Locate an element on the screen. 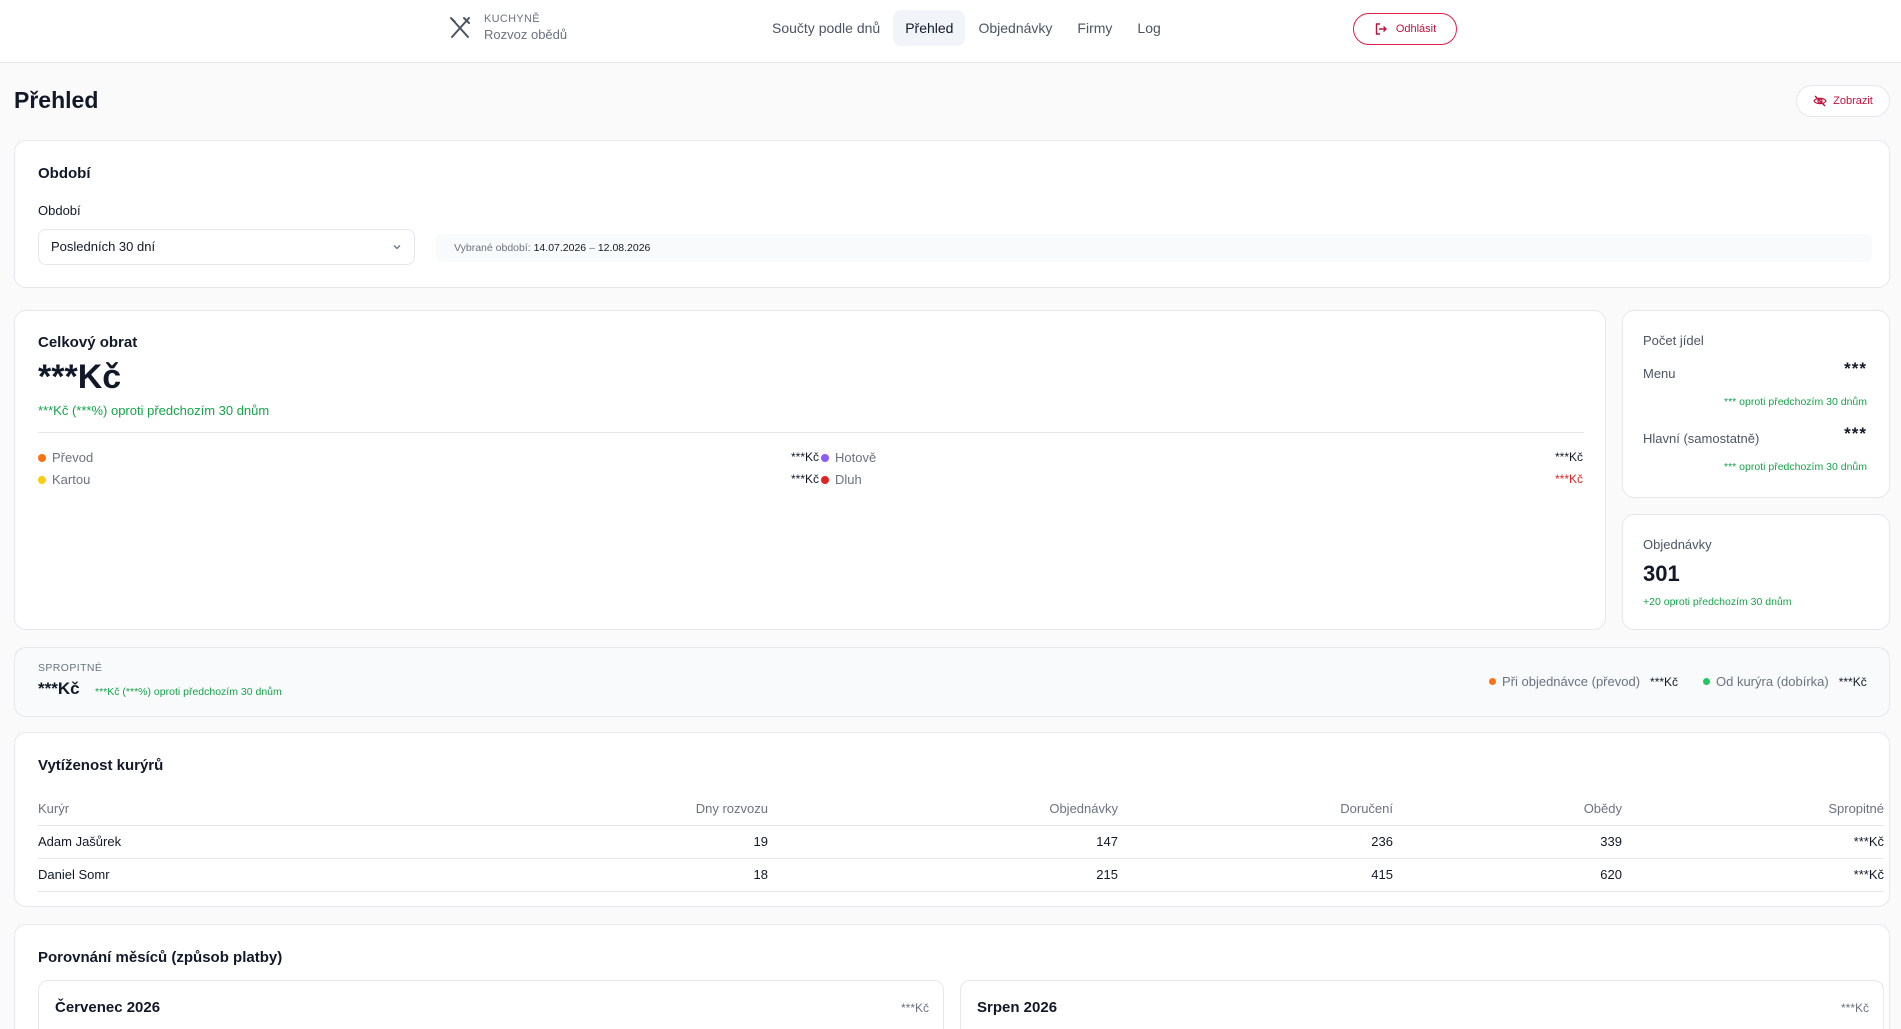  range-to: 12.08.2026 is located at coordinates (624, 248).